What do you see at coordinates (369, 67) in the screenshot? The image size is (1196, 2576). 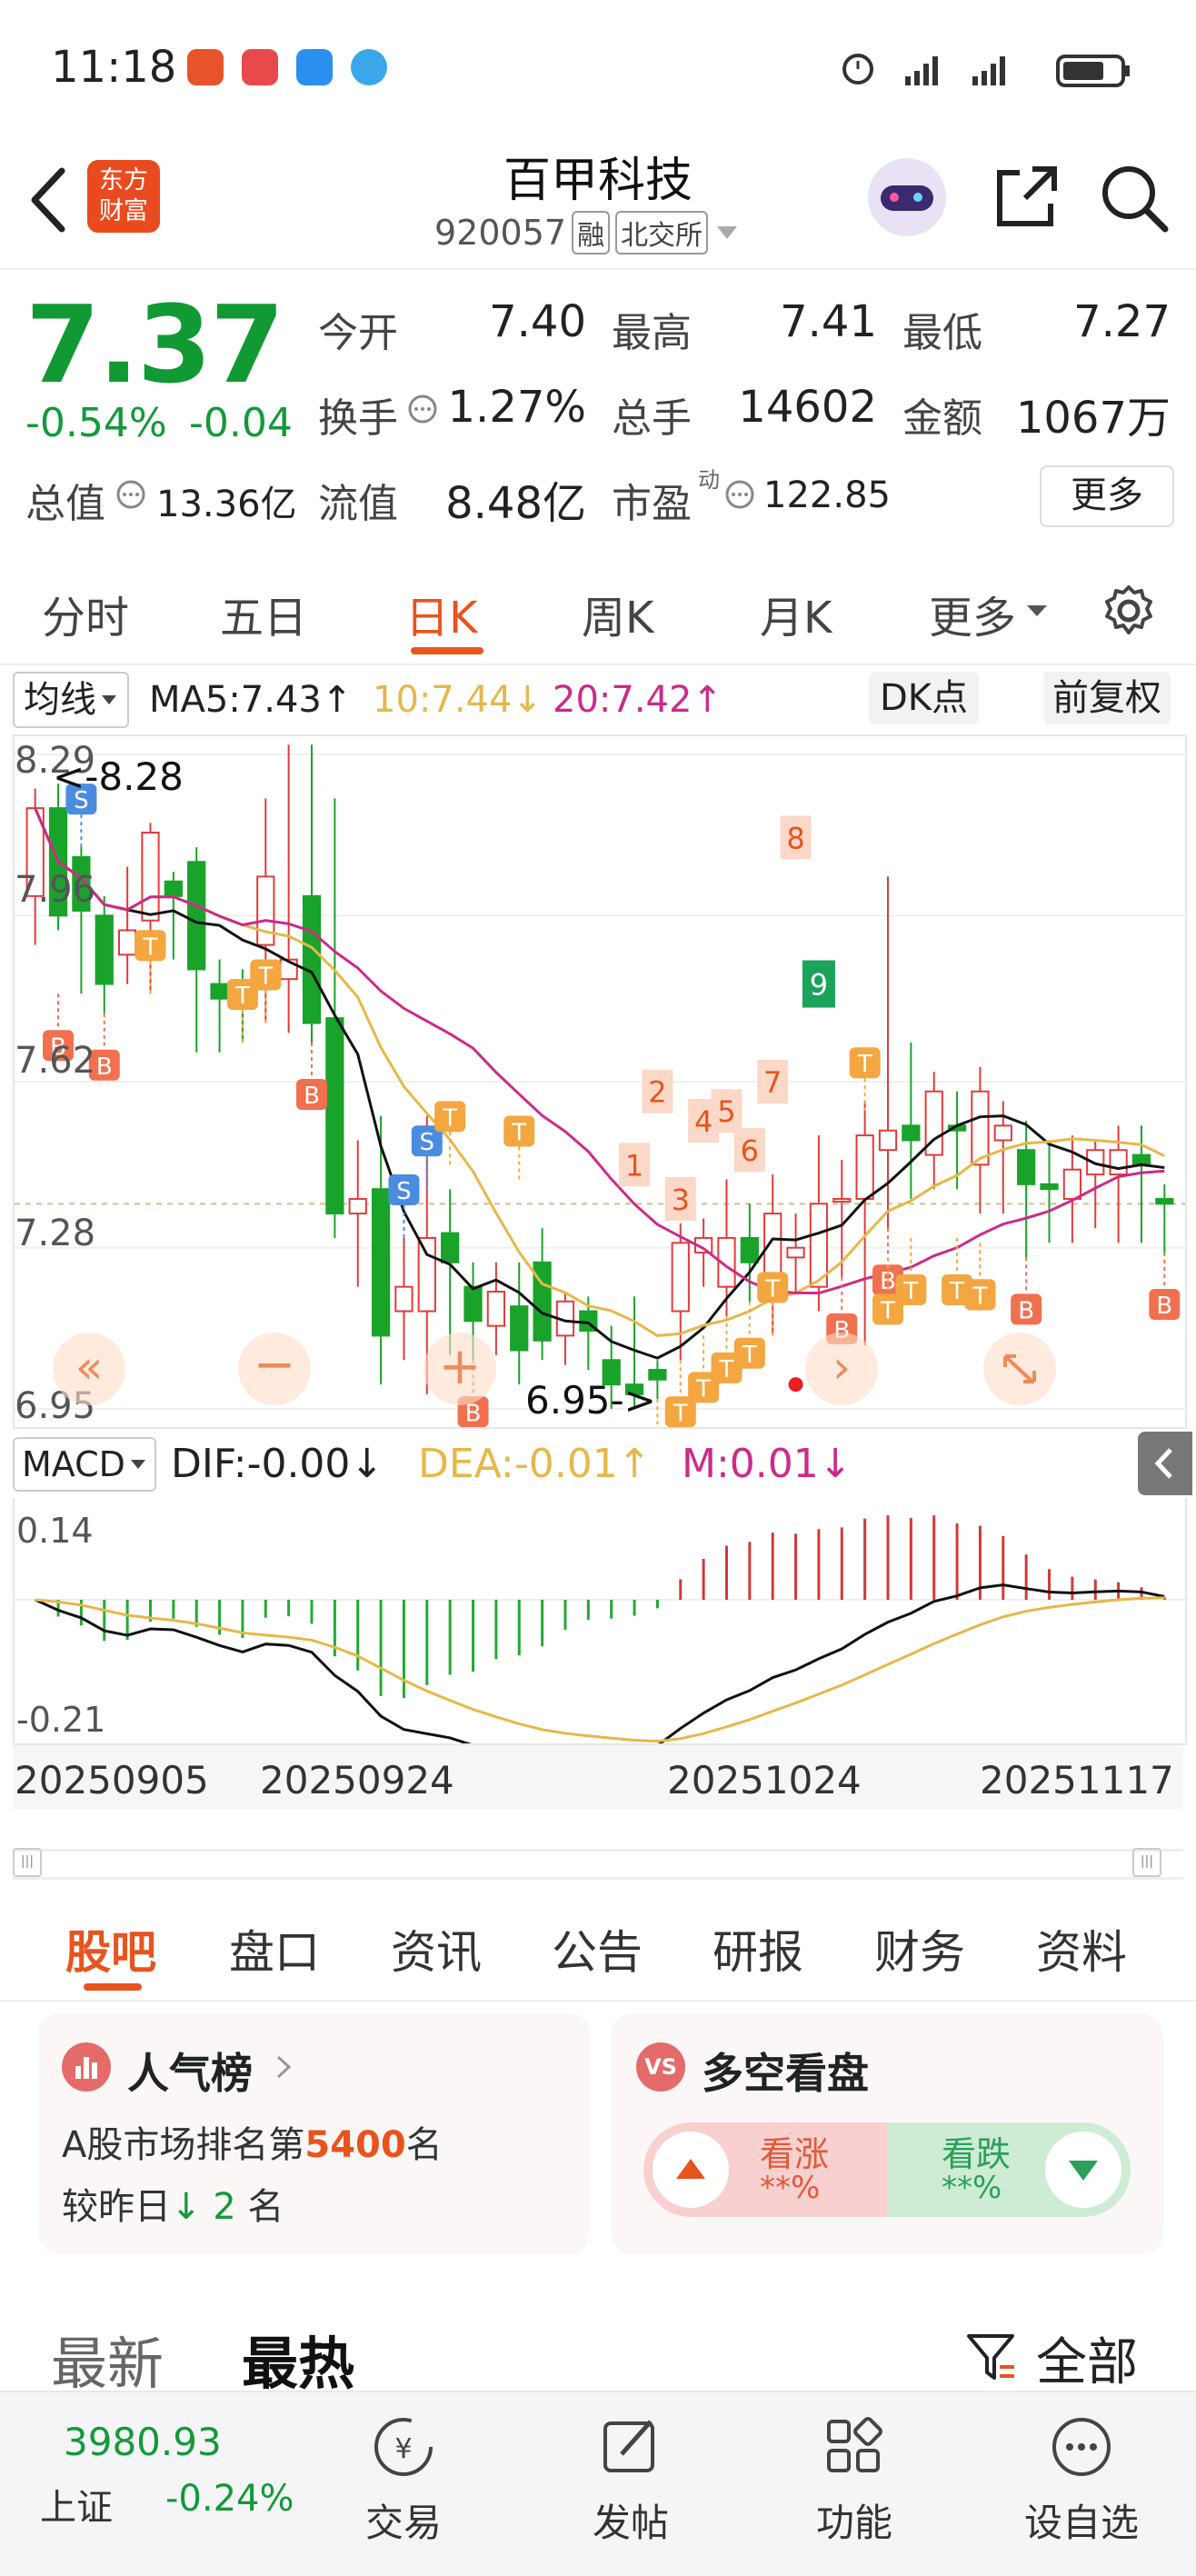 I see `browser-notification-icon` at bounding box center [369, 67].